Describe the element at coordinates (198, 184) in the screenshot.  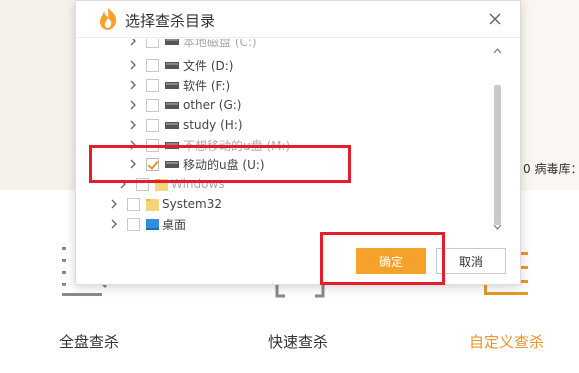
I see `tree-row-label: Windows` at that location.